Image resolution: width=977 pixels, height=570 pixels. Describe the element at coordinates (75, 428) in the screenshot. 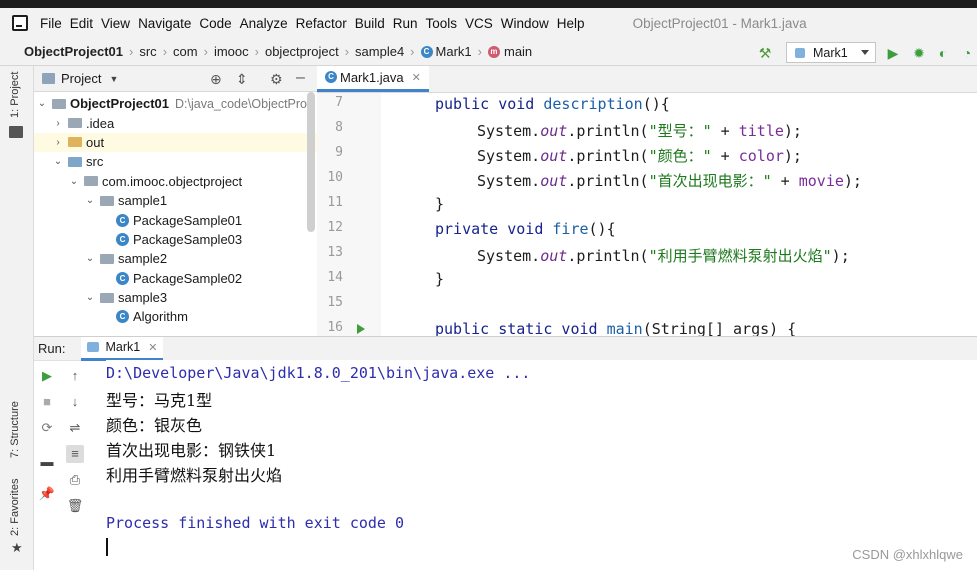

I see `soft-wrap-icon: ⇌` at that location.